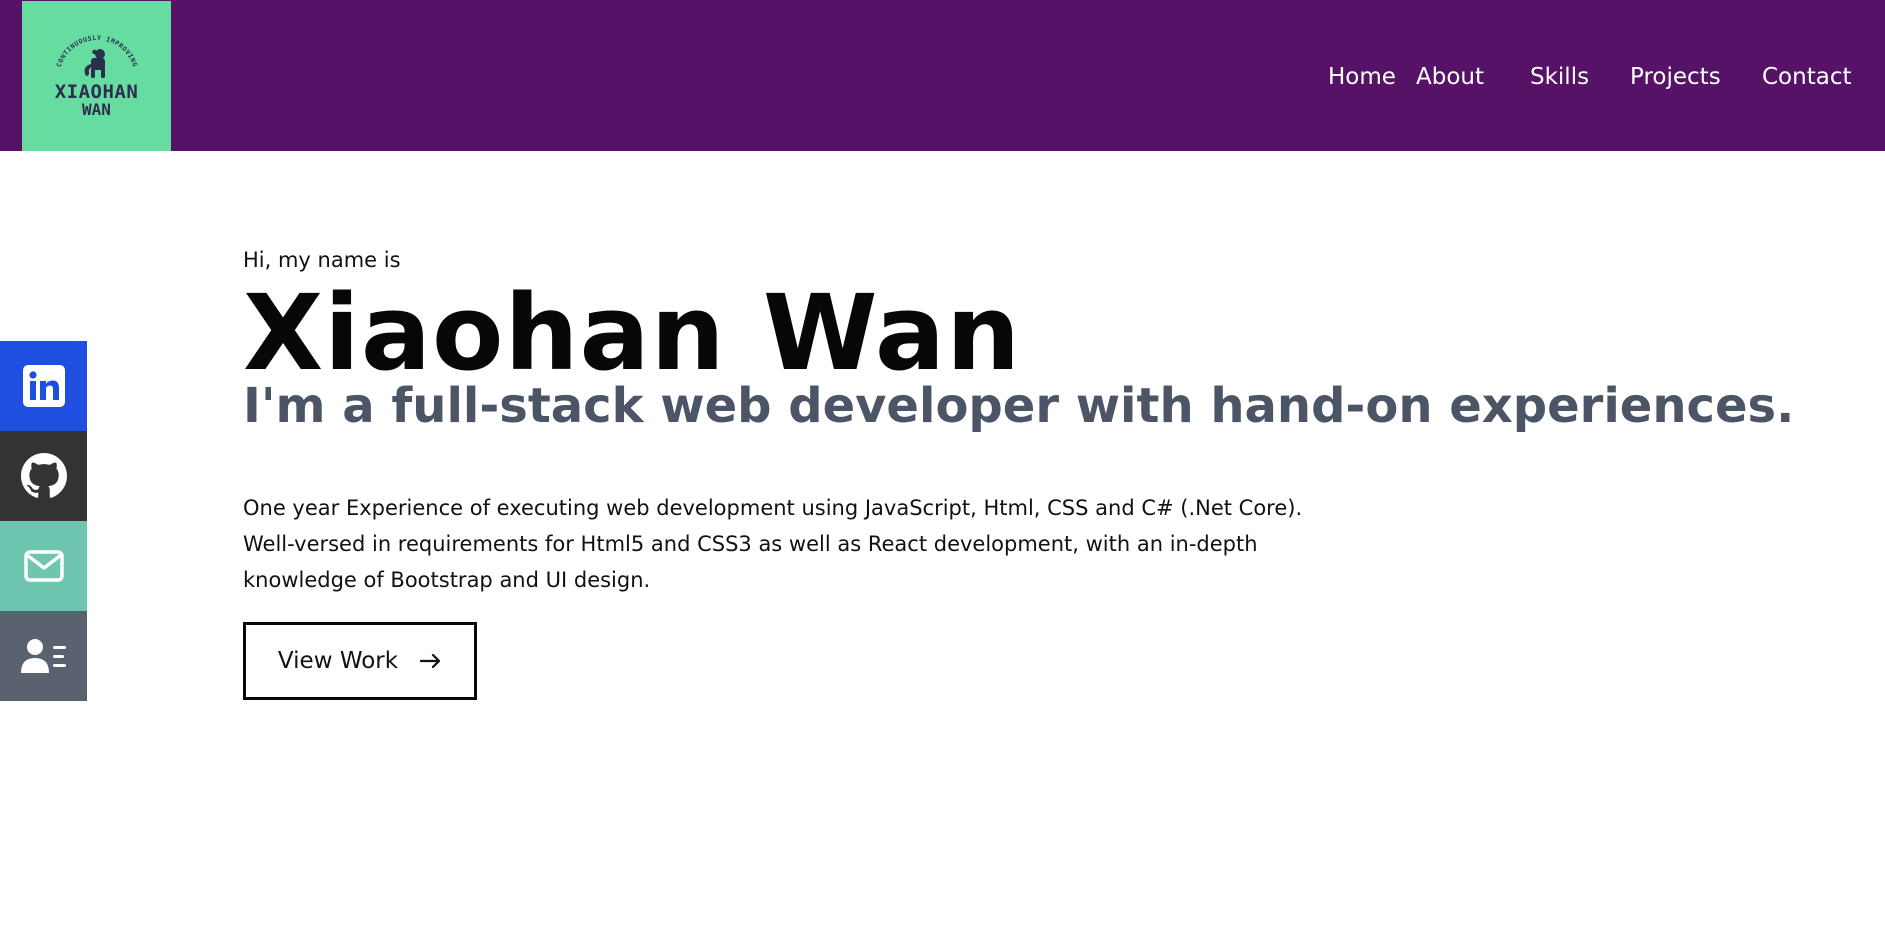 This screenshot has height=937, width=1885. I want to click on arrow-right-icon, so click(430, 661).